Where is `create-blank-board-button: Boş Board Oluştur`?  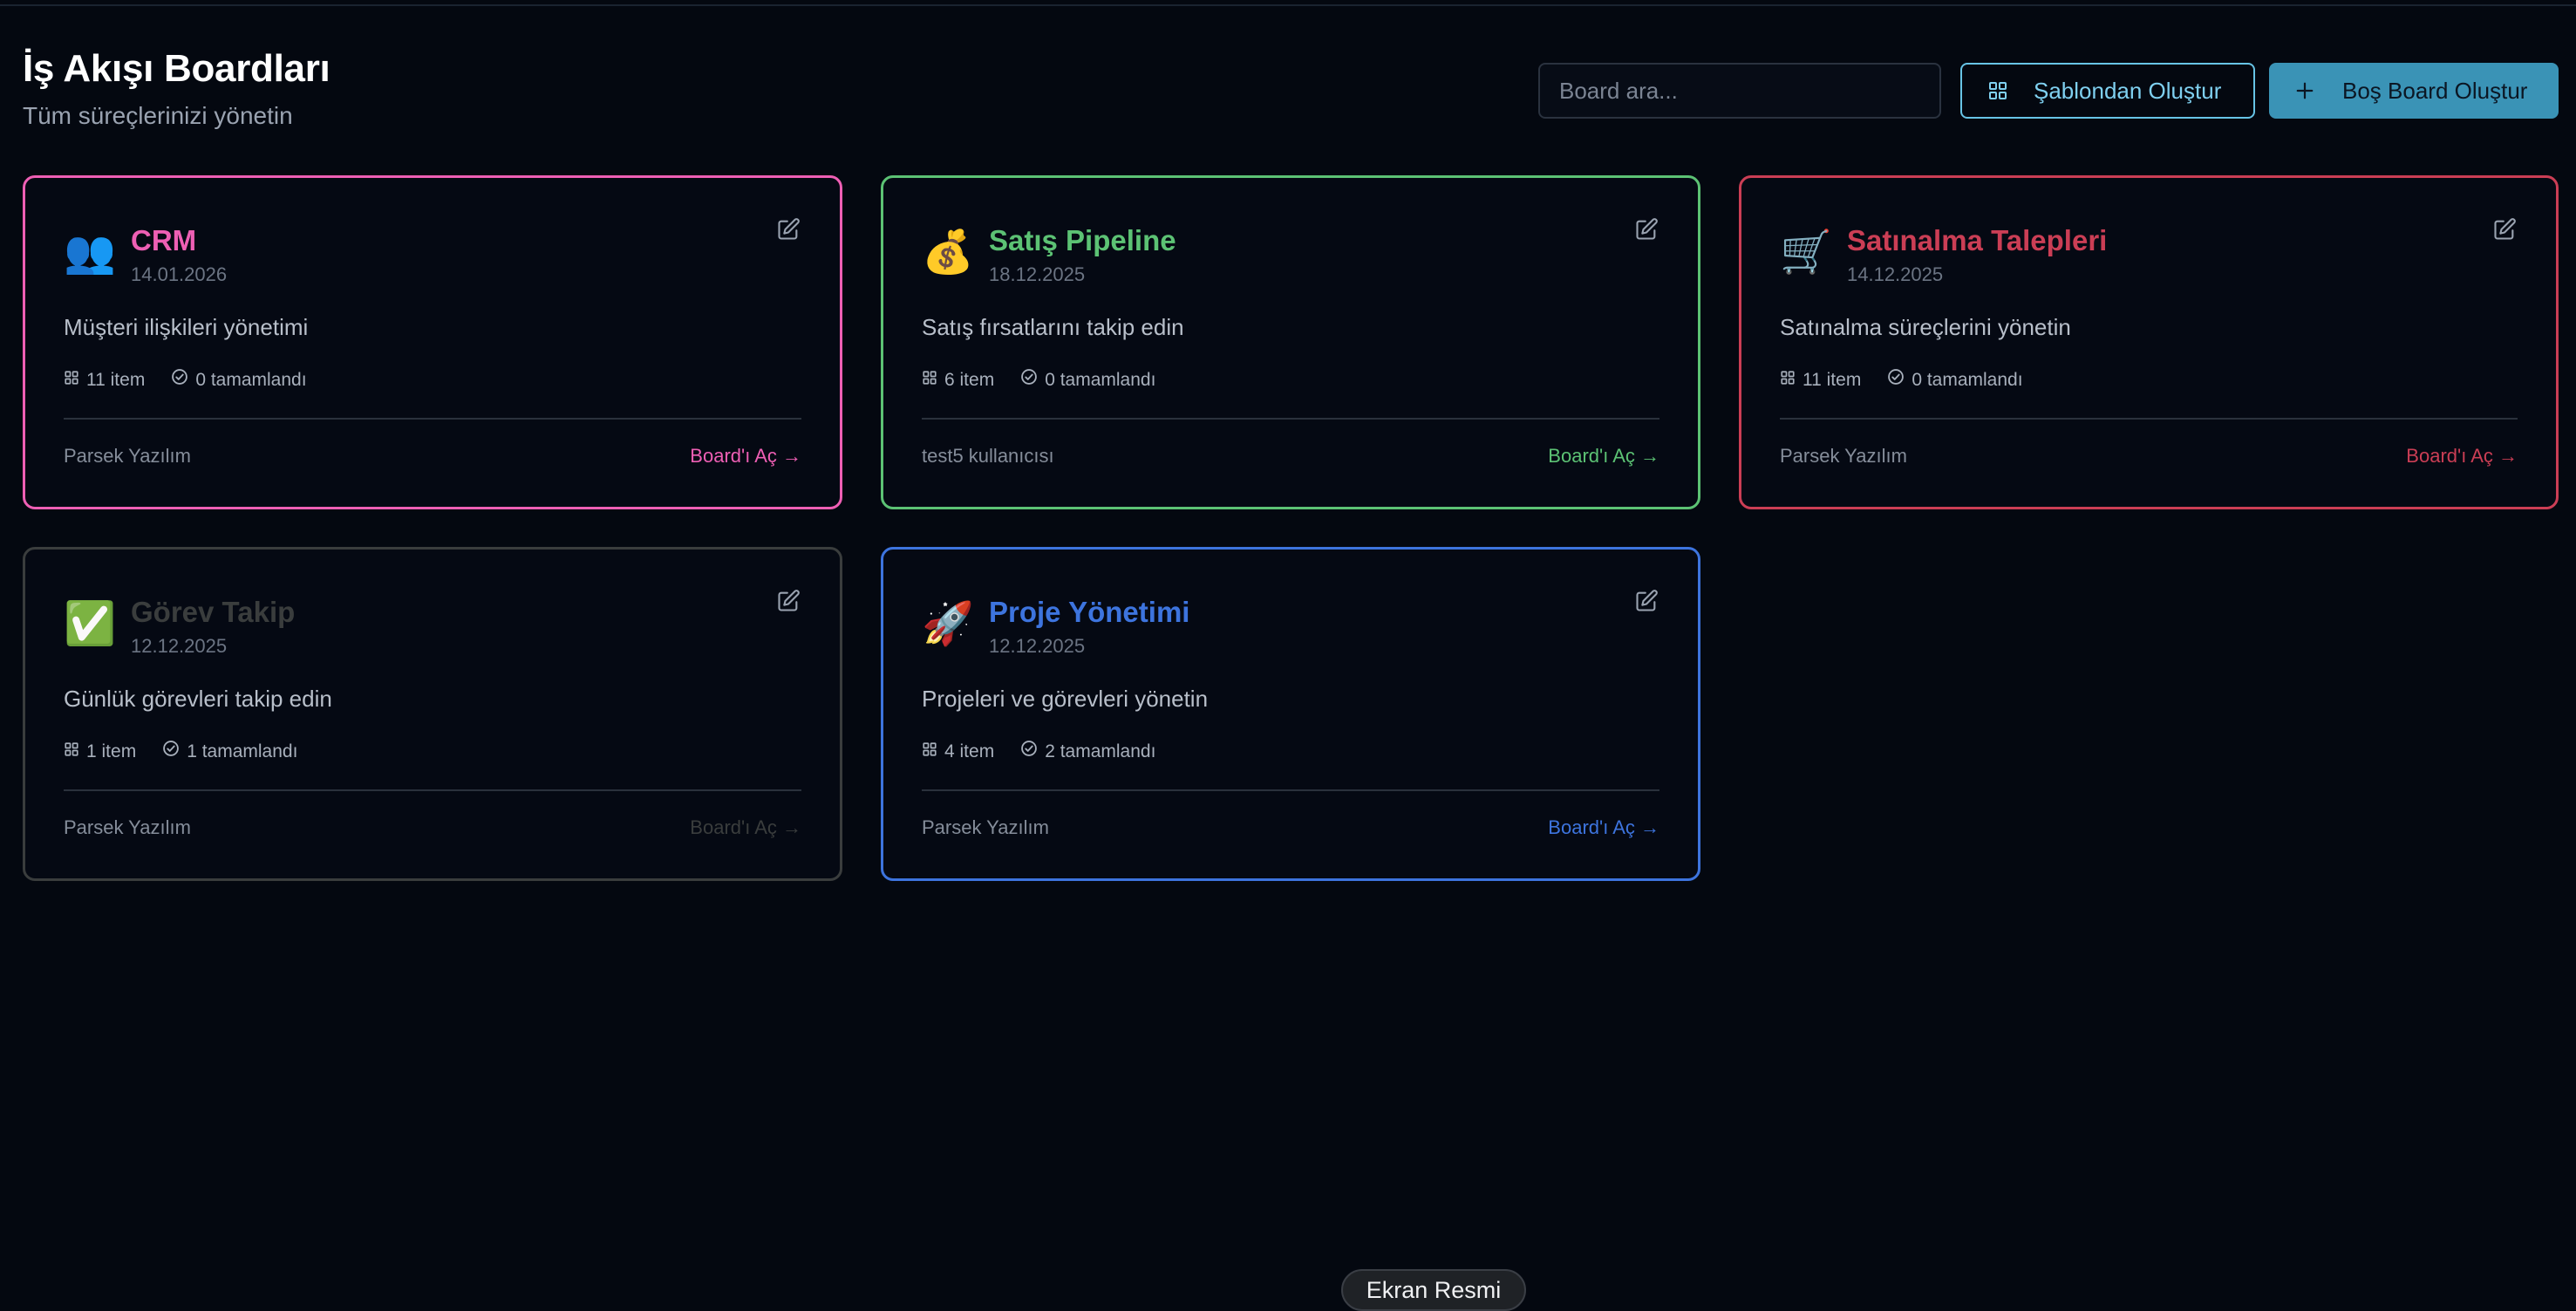 create-blank-board-button: Boş Board Oluştur is located at coordinates (2414, 91).